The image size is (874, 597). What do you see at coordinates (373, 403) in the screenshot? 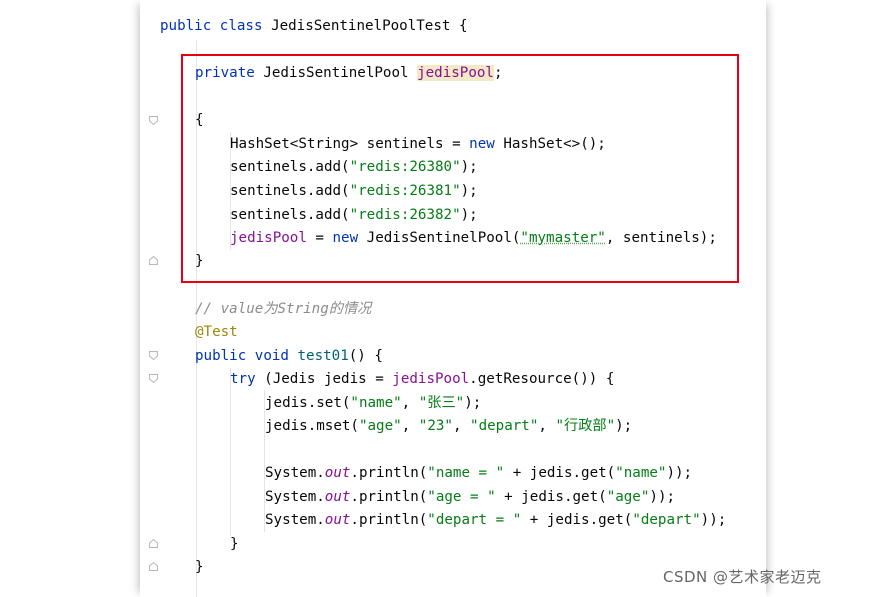
I see `code-line-set-name: jedis.set("name", "张三");` at bounding box center [373, 403].